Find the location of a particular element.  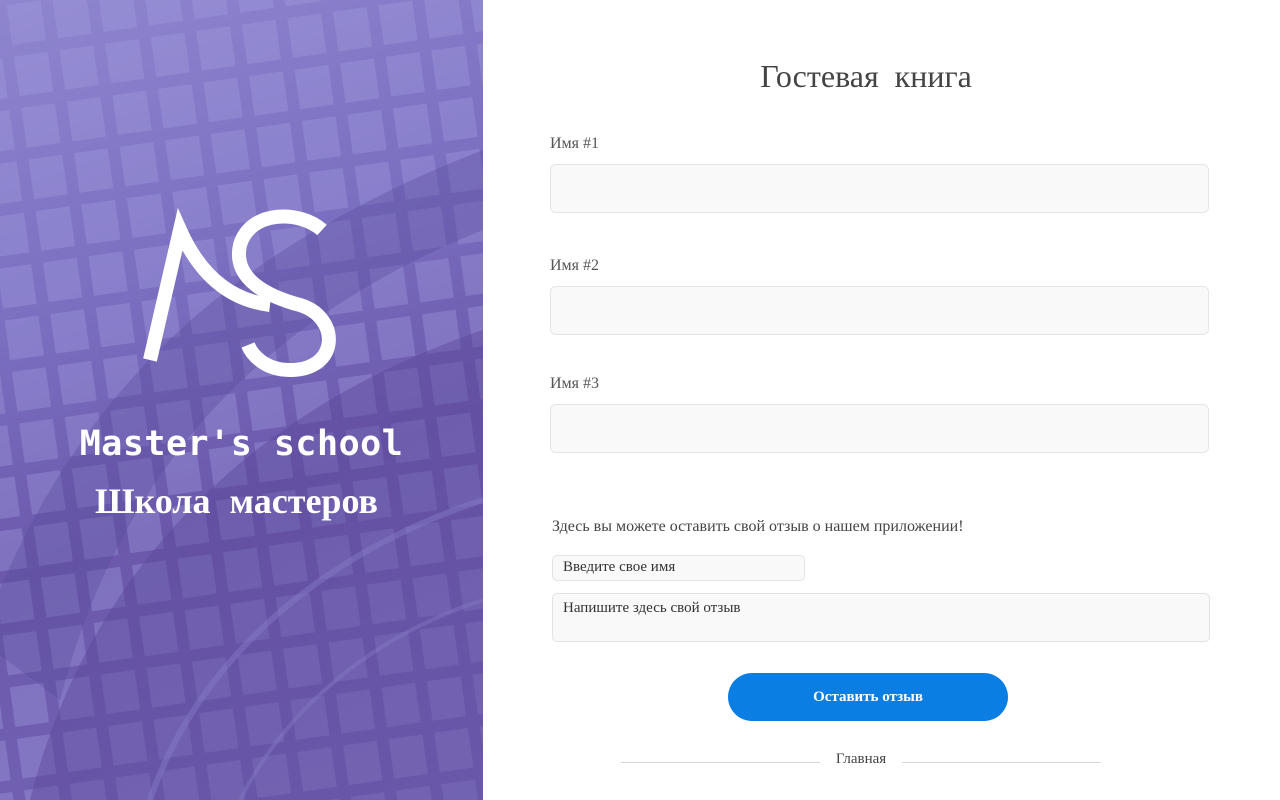

divider-left is located at coordinates (720, 762).